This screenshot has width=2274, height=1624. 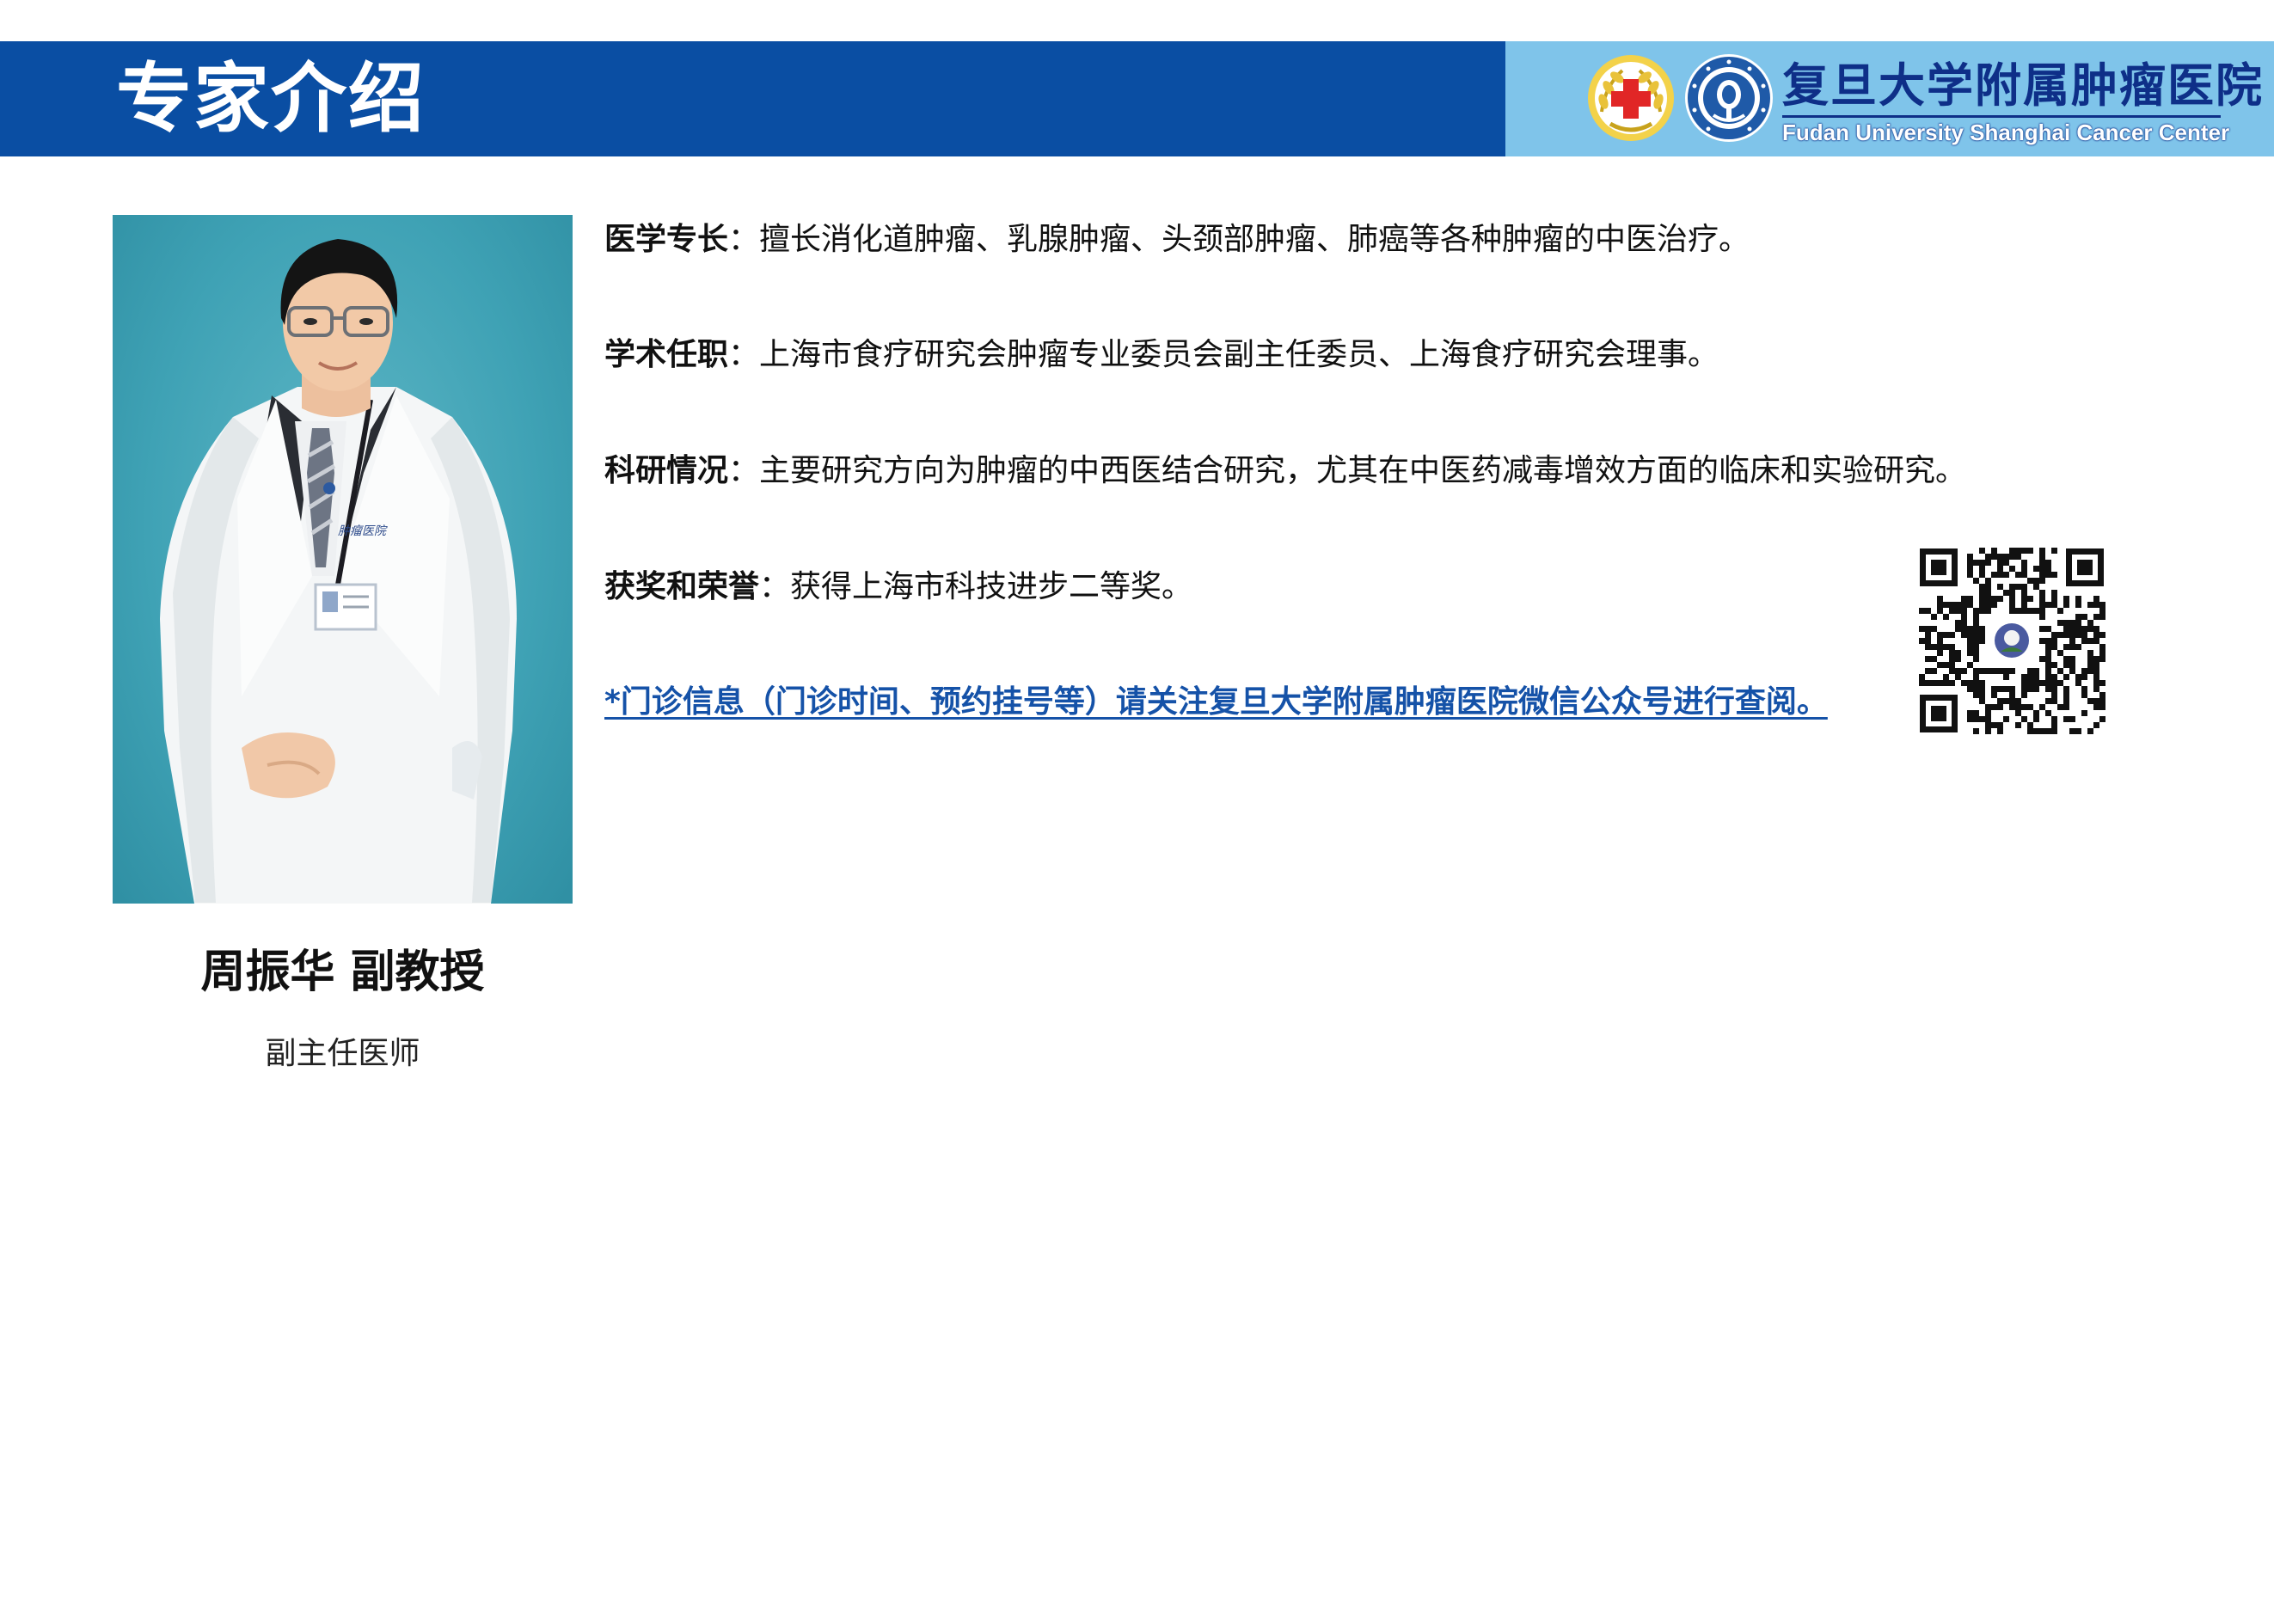 I want to click on academic-post-row: 学术任职：上海市食疗研究会肿瘤专业委员会副主任委员、上海食疗研究会理事。, so click(x=1161, y=355).